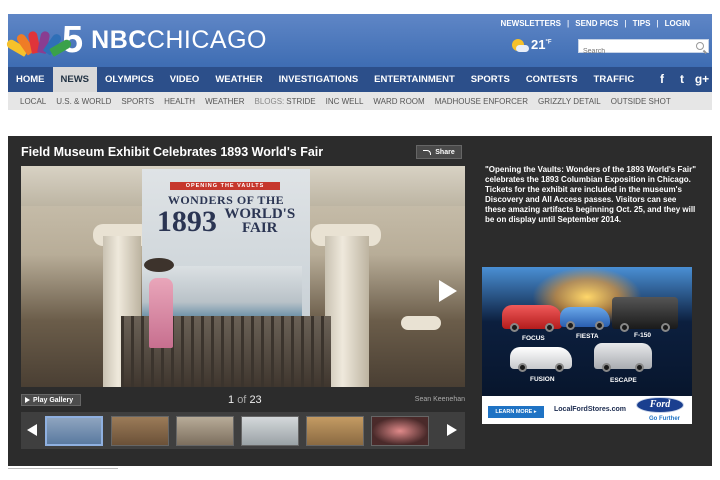 This screenshot has width=720, height=480. I want to click on ad-model-f150: F-150, so click(642, 335).